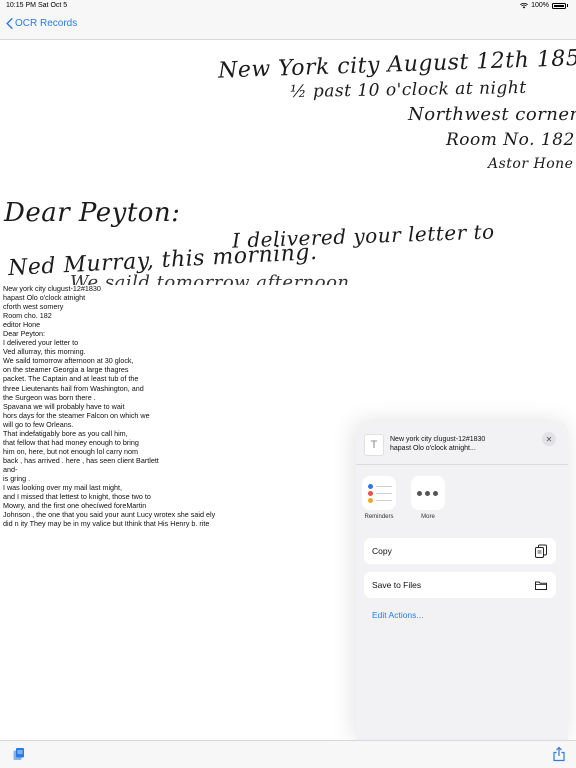  I want to click on status-date: Sat Oct 5, so click(53, 5).